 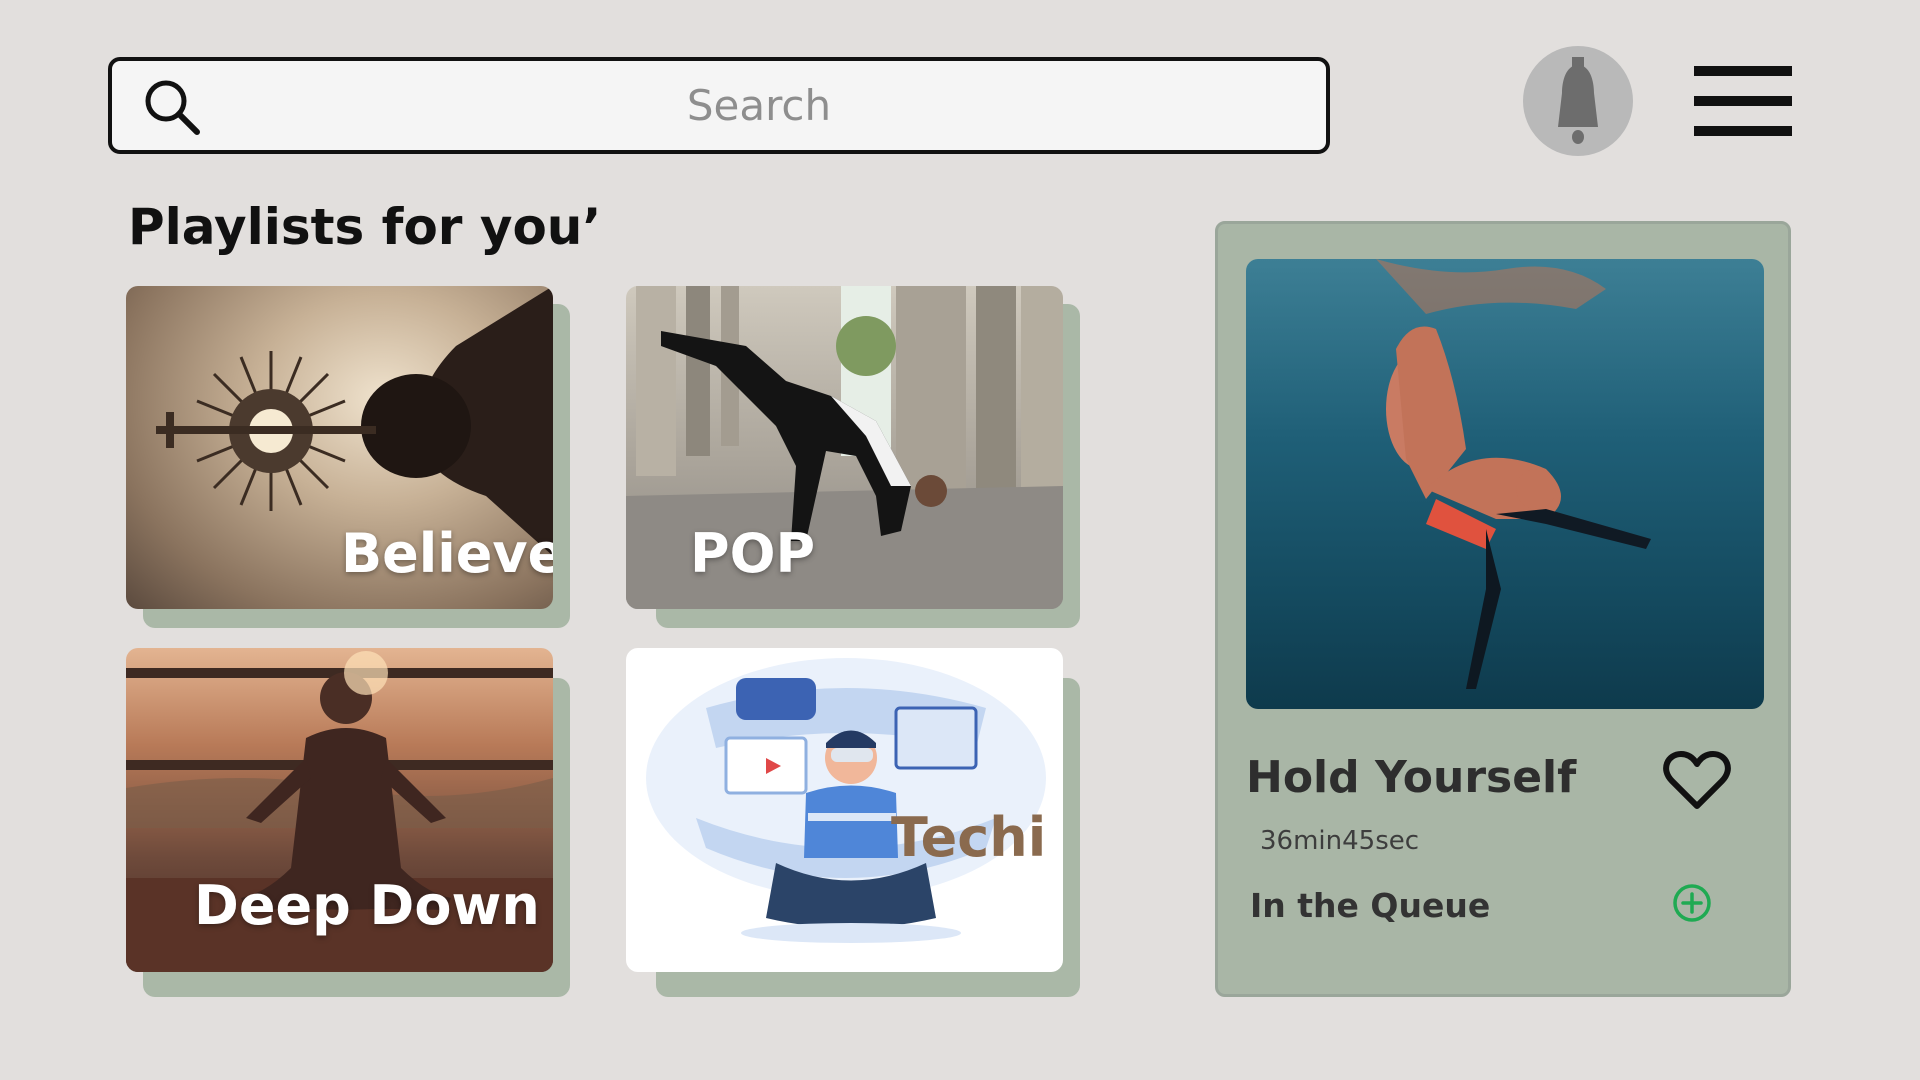 What do you see at coordinates (753, 553) in the screenshot?
I see `playlist-card-label: POP` at bounding box center [753, 553].